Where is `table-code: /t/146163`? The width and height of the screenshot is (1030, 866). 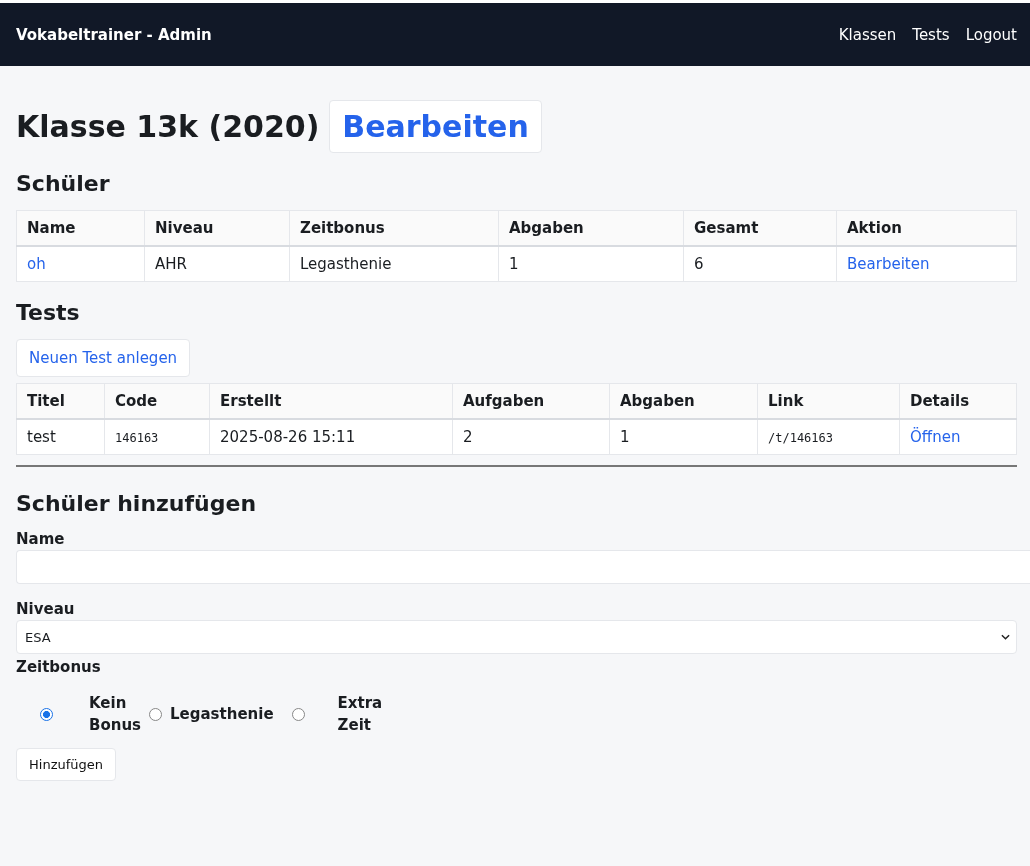 table-code: /t/146163 is located at coordinates (801, 438).